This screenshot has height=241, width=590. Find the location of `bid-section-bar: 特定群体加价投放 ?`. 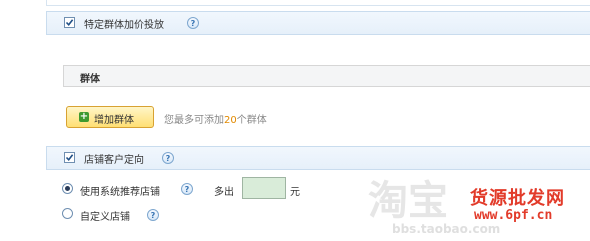

bid-section-bar: 特定群体加价投放 ? is located at coordinates (318, 23).